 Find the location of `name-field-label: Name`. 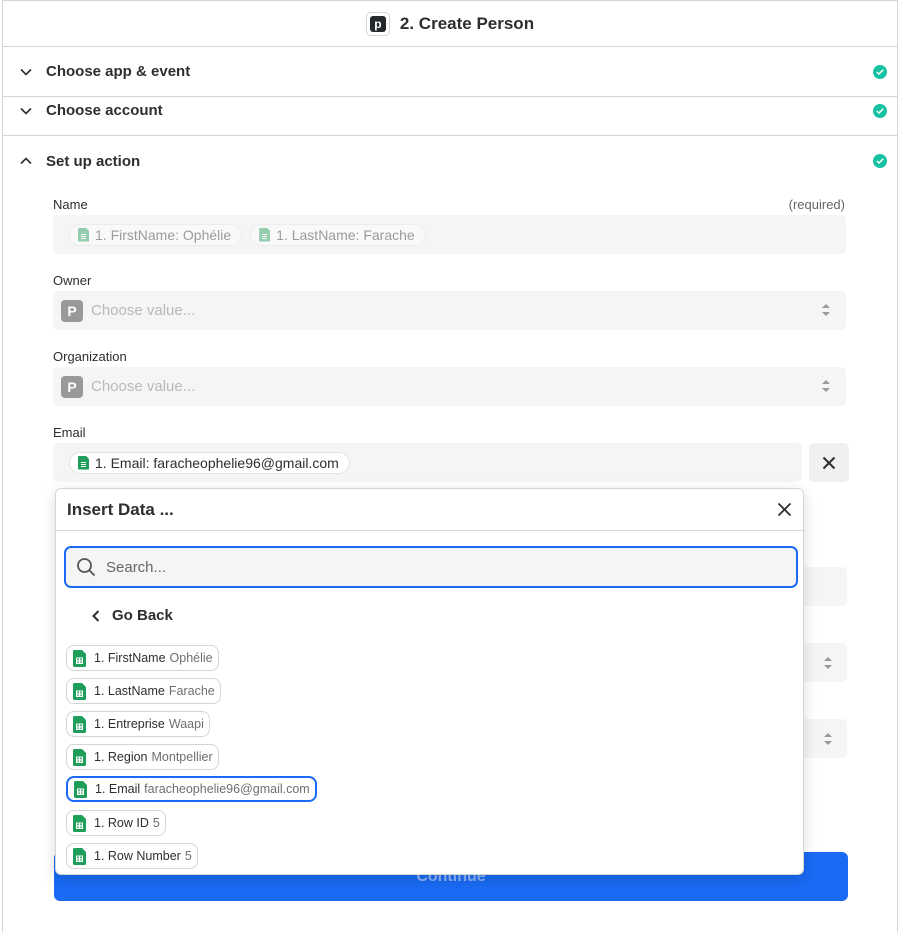

name-field-label: Name is located at coordinates (70, 204).